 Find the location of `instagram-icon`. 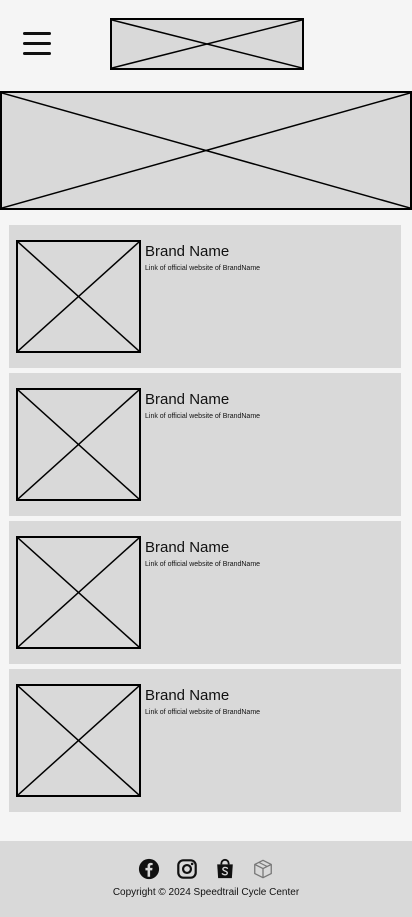

instagram-icon is located at coordinates (187, 869).